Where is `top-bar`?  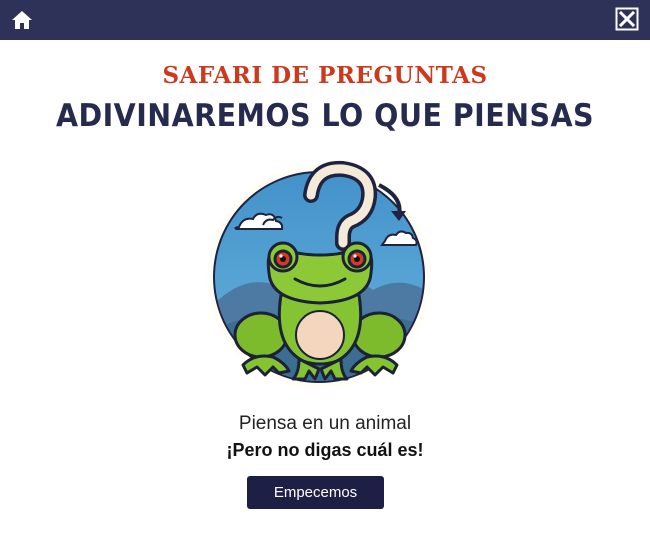
top-bar is located at coordinates (325, 20).